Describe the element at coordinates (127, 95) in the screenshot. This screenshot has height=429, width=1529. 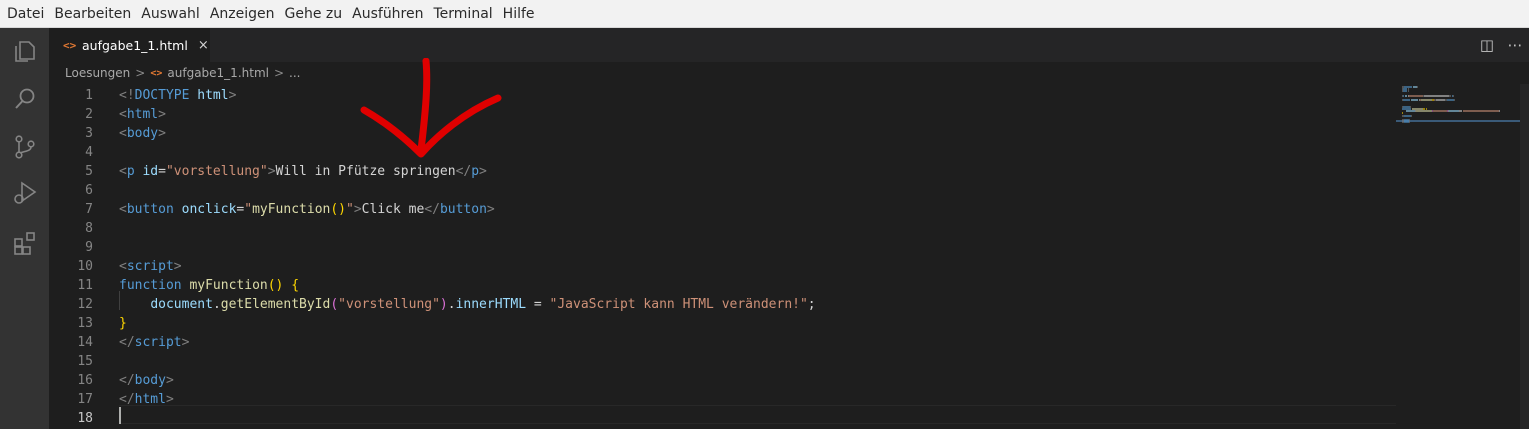
I see `code-token: <!` at that location.